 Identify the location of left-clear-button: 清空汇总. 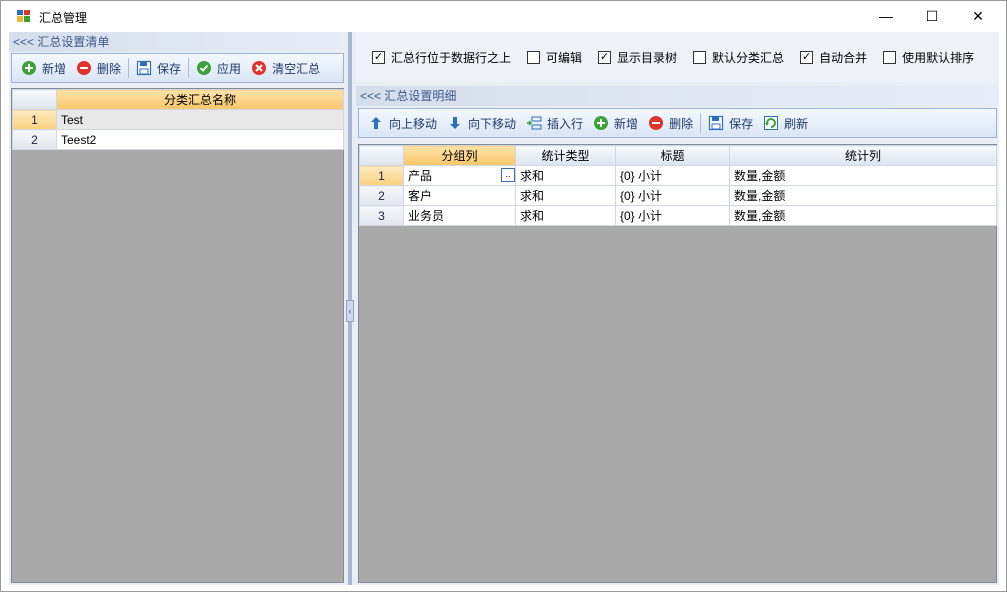
(285, 68).